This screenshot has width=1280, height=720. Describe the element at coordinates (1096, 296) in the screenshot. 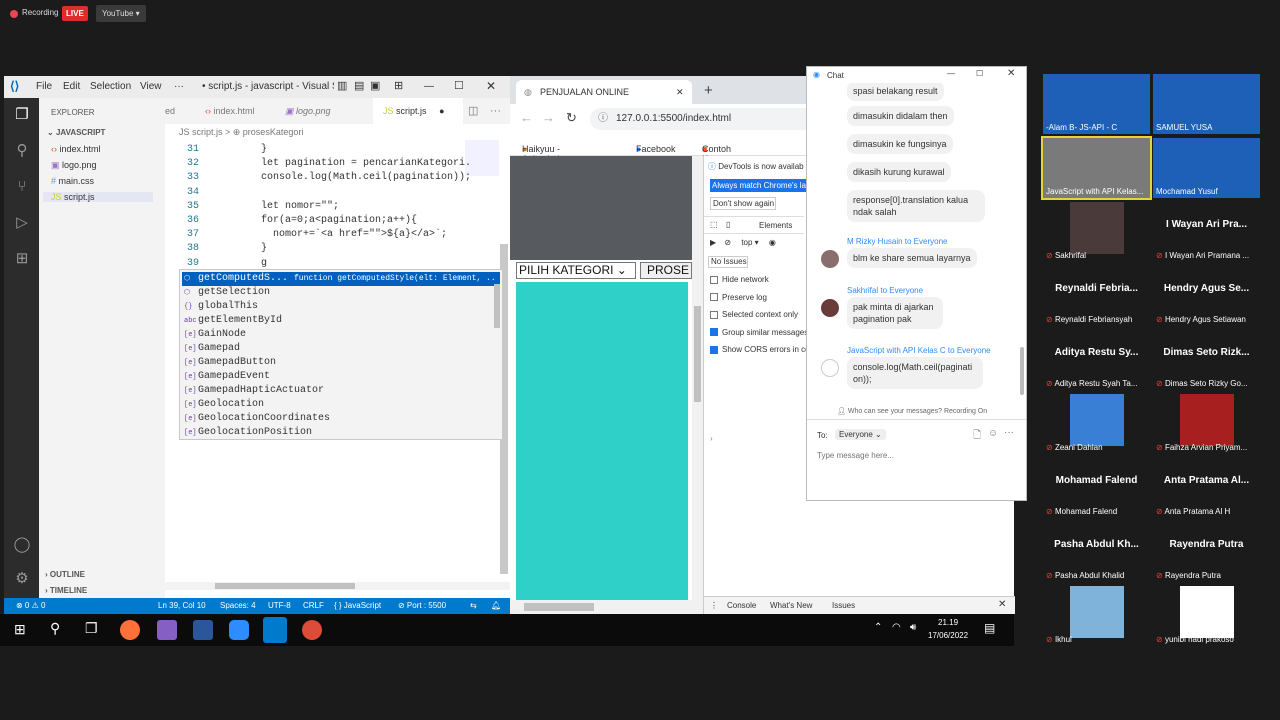

I see `participant-tile: Reynaldi Febria... ⊘ Reynaldi Febriansyah` at that location.